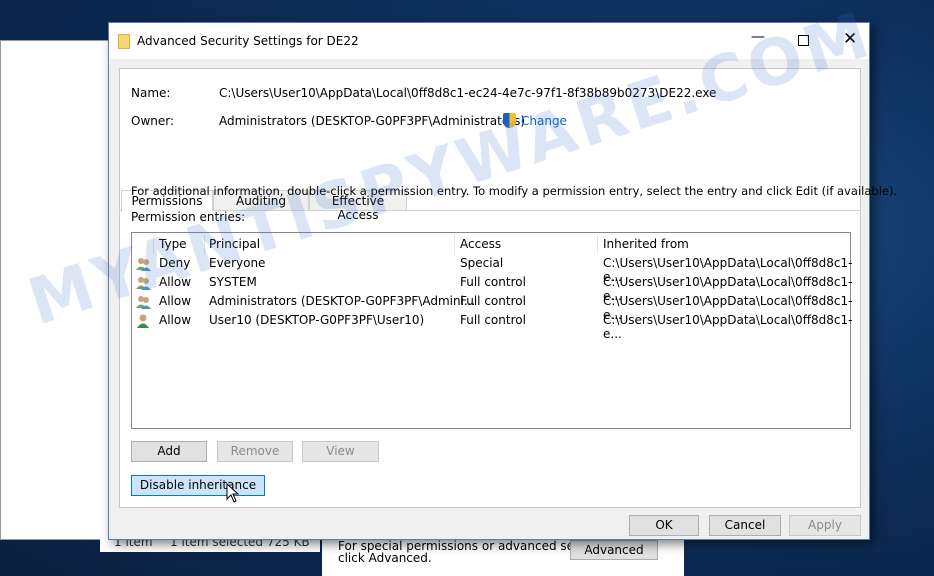 This screenshot has height=576, width=934. Describe the element at coordinates (664, 525) in the screenshot. I see `ok-button: OK` at that location.